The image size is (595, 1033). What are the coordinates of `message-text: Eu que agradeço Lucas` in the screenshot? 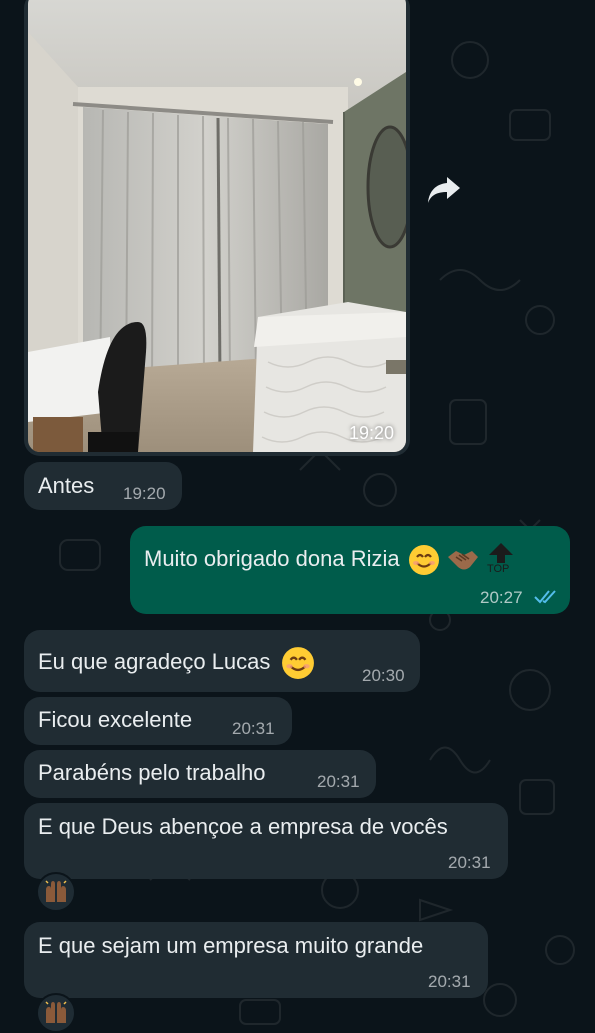 It's located at (176, 663).